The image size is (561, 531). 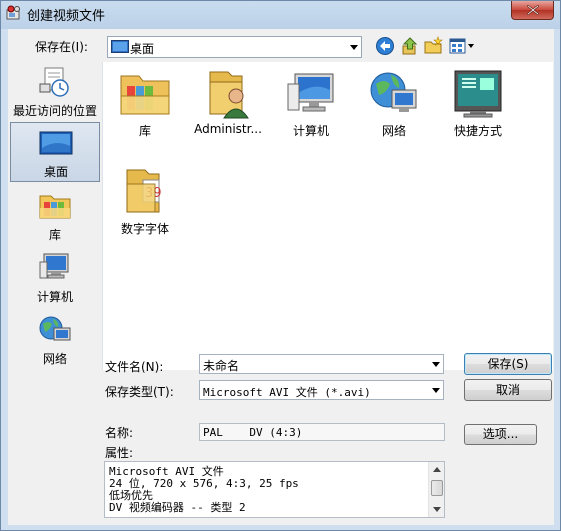 What do you see at coordinates (55, 172) in the screenshot?
I see `place-label: 桌面` at bounding box center [55, 172].